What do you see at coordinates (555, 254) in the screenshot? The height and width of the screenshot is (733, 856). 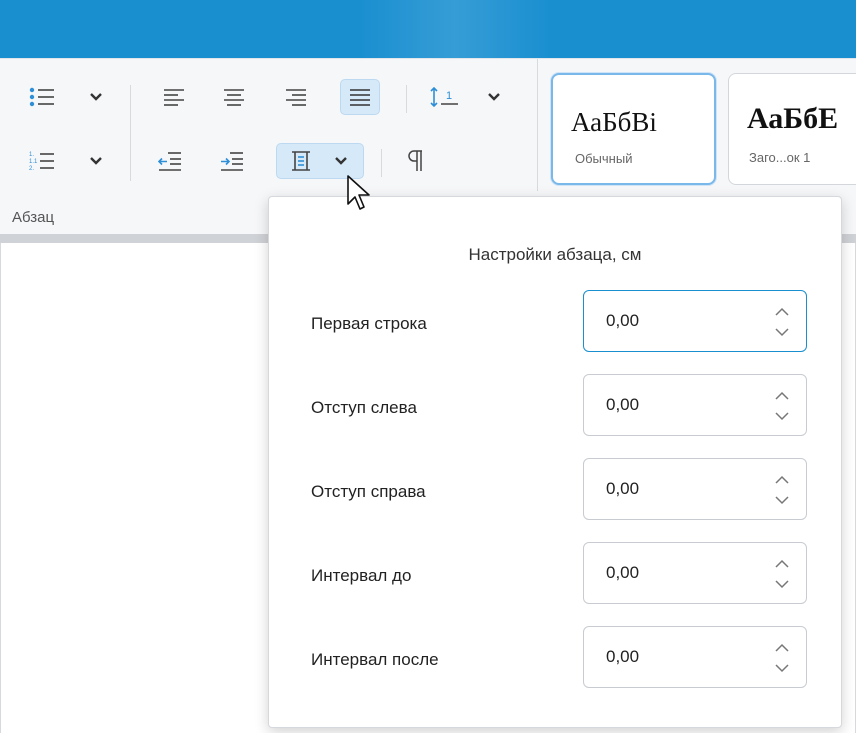 I see `popup-title: Настройки абзаца, см` at bounding box center [555, 254].